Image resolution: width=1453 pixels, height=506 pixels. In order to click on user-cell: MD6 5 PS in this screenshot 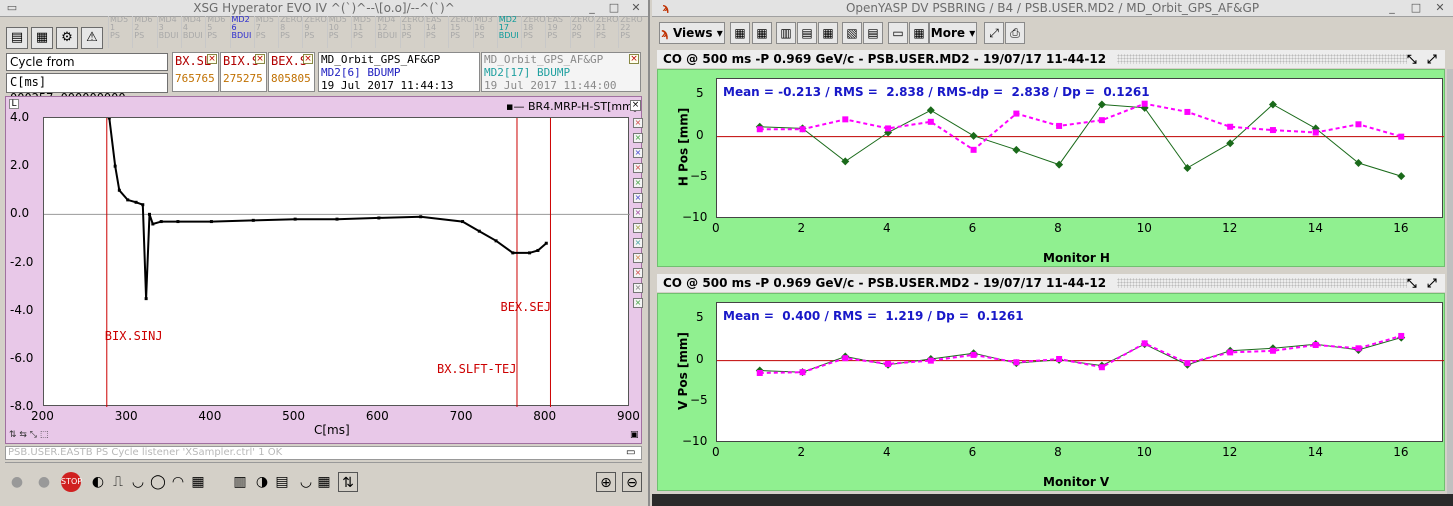, I will do `click(216, 32)`.